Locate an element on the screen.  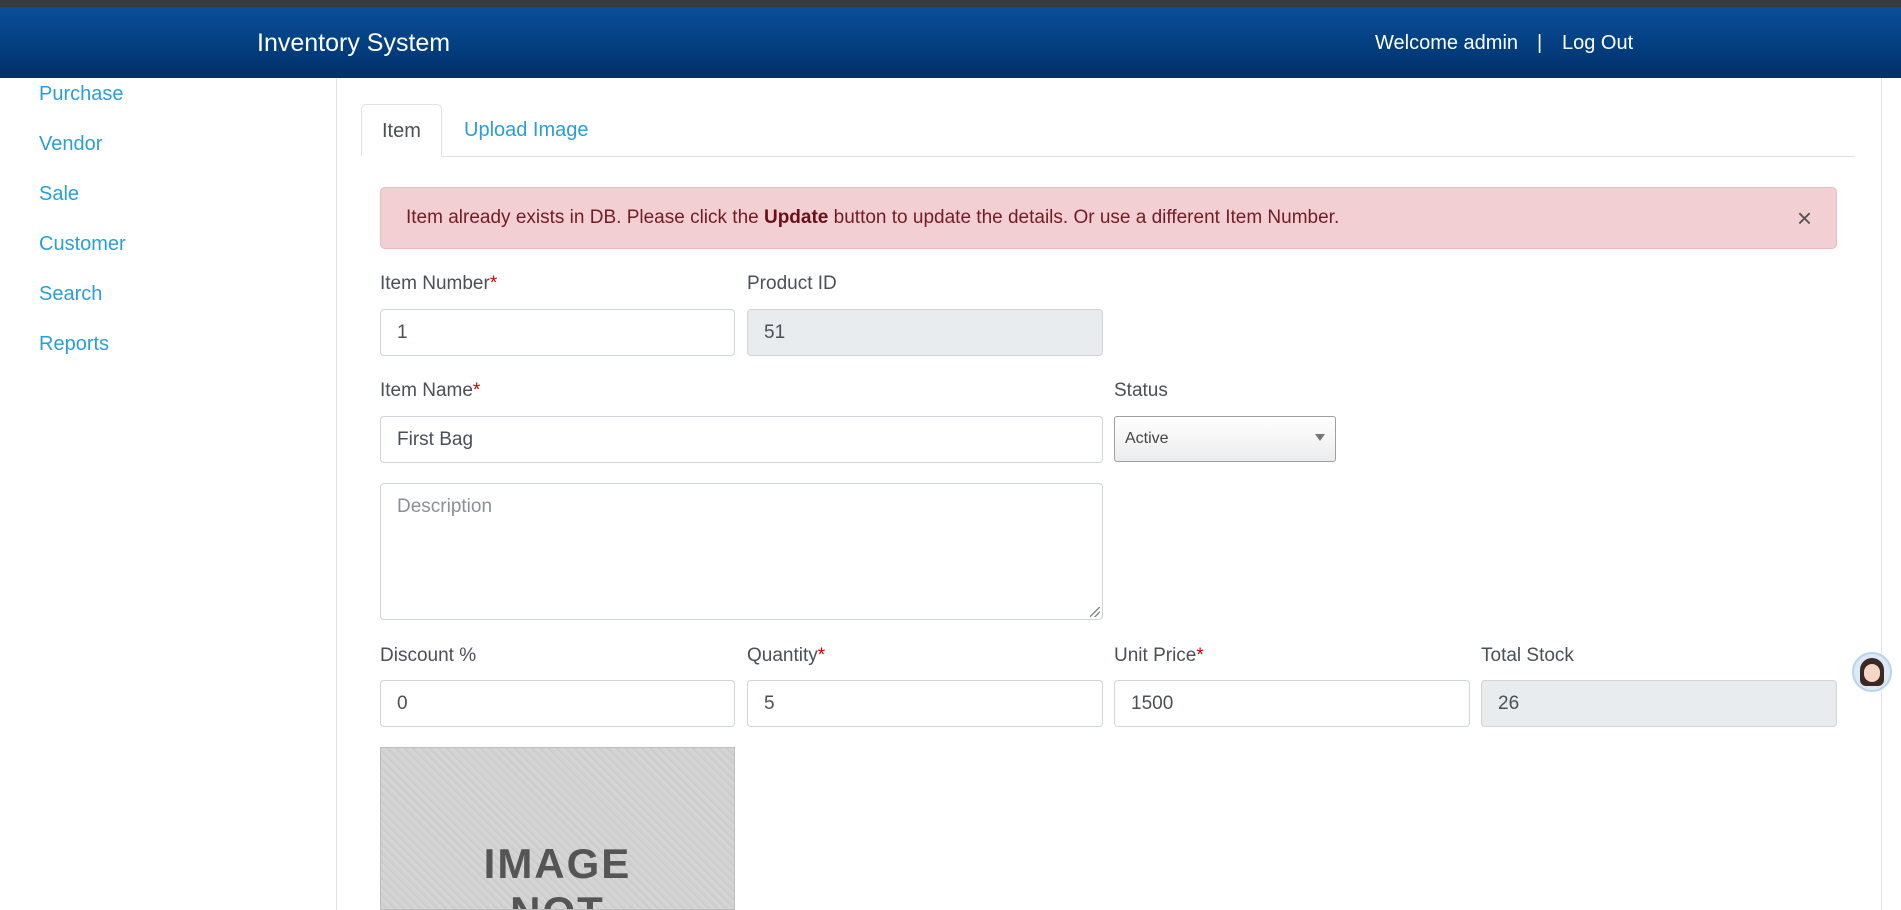
item-name-label: Item Name* is located at coordinates (430, 391).